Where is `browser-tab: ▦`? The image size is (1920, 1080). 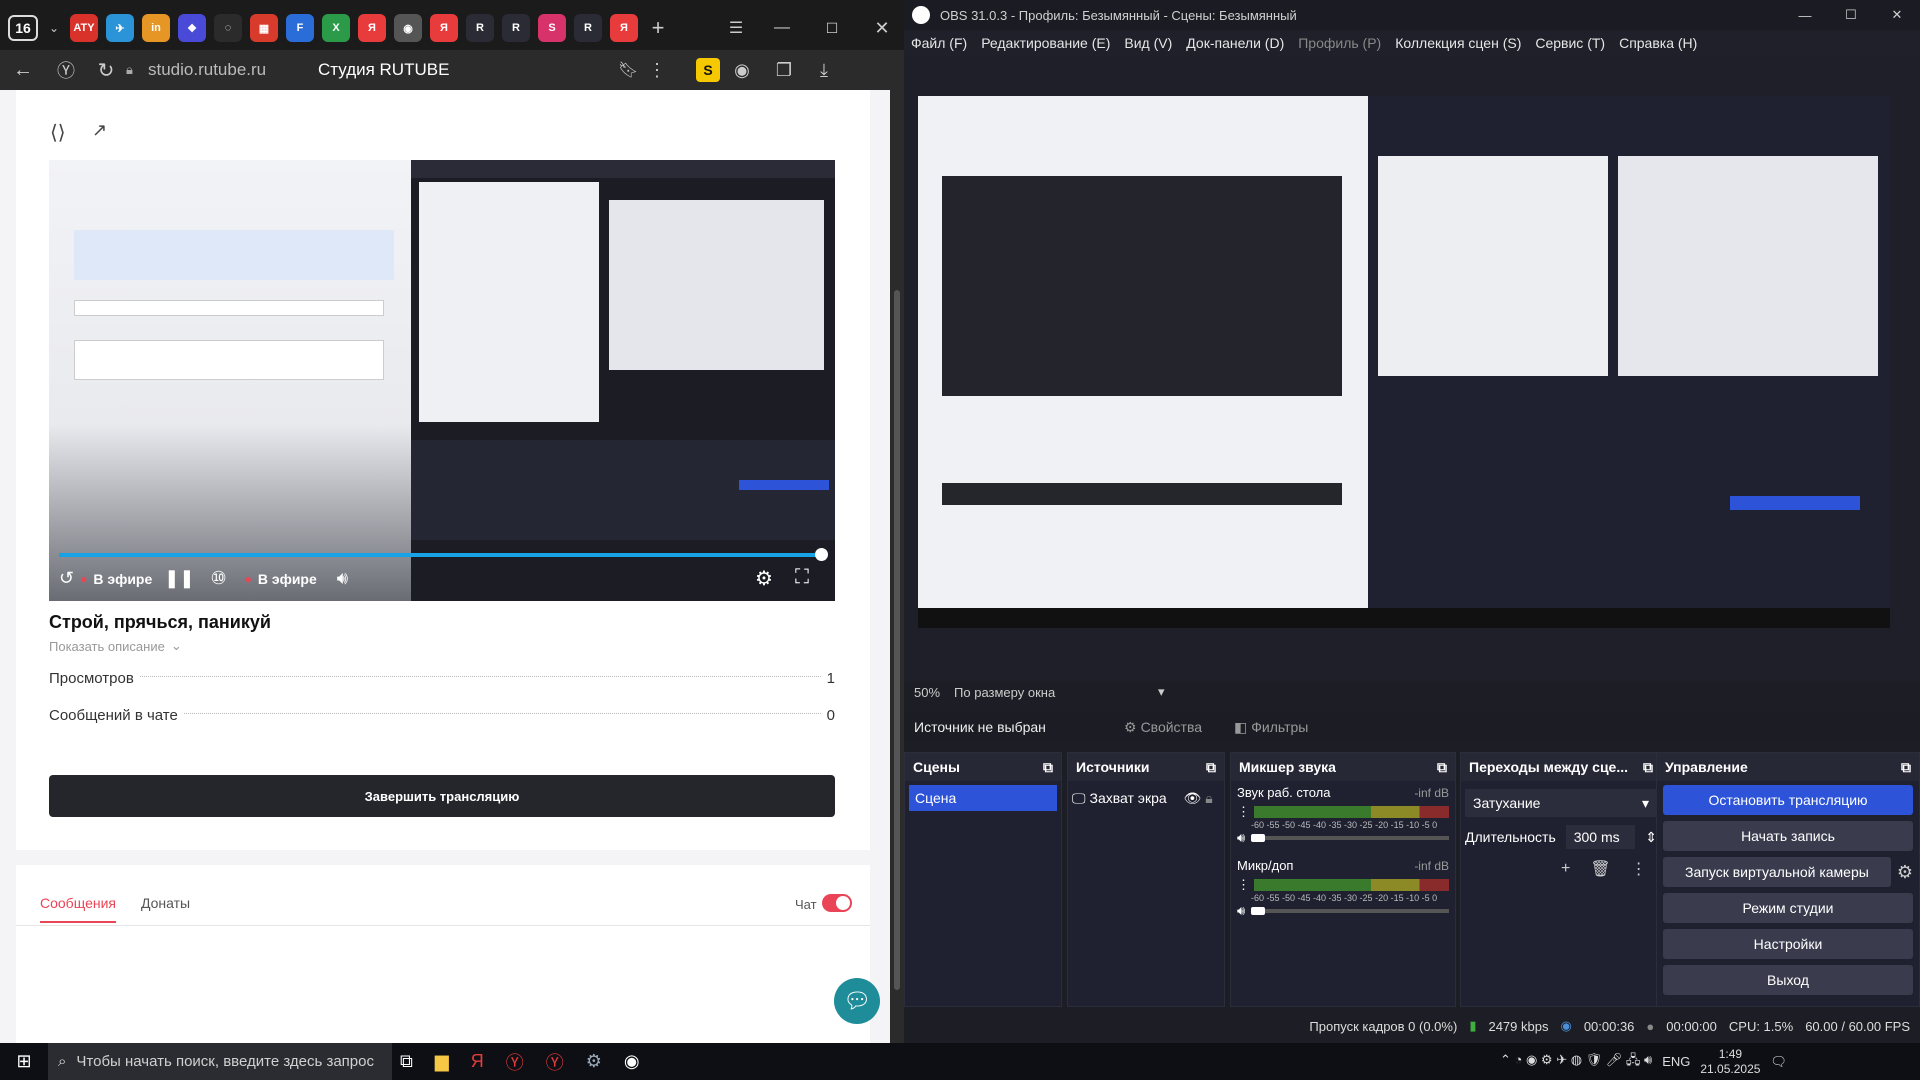
browser-tab: ▦ is located at coordinates (264, 28).